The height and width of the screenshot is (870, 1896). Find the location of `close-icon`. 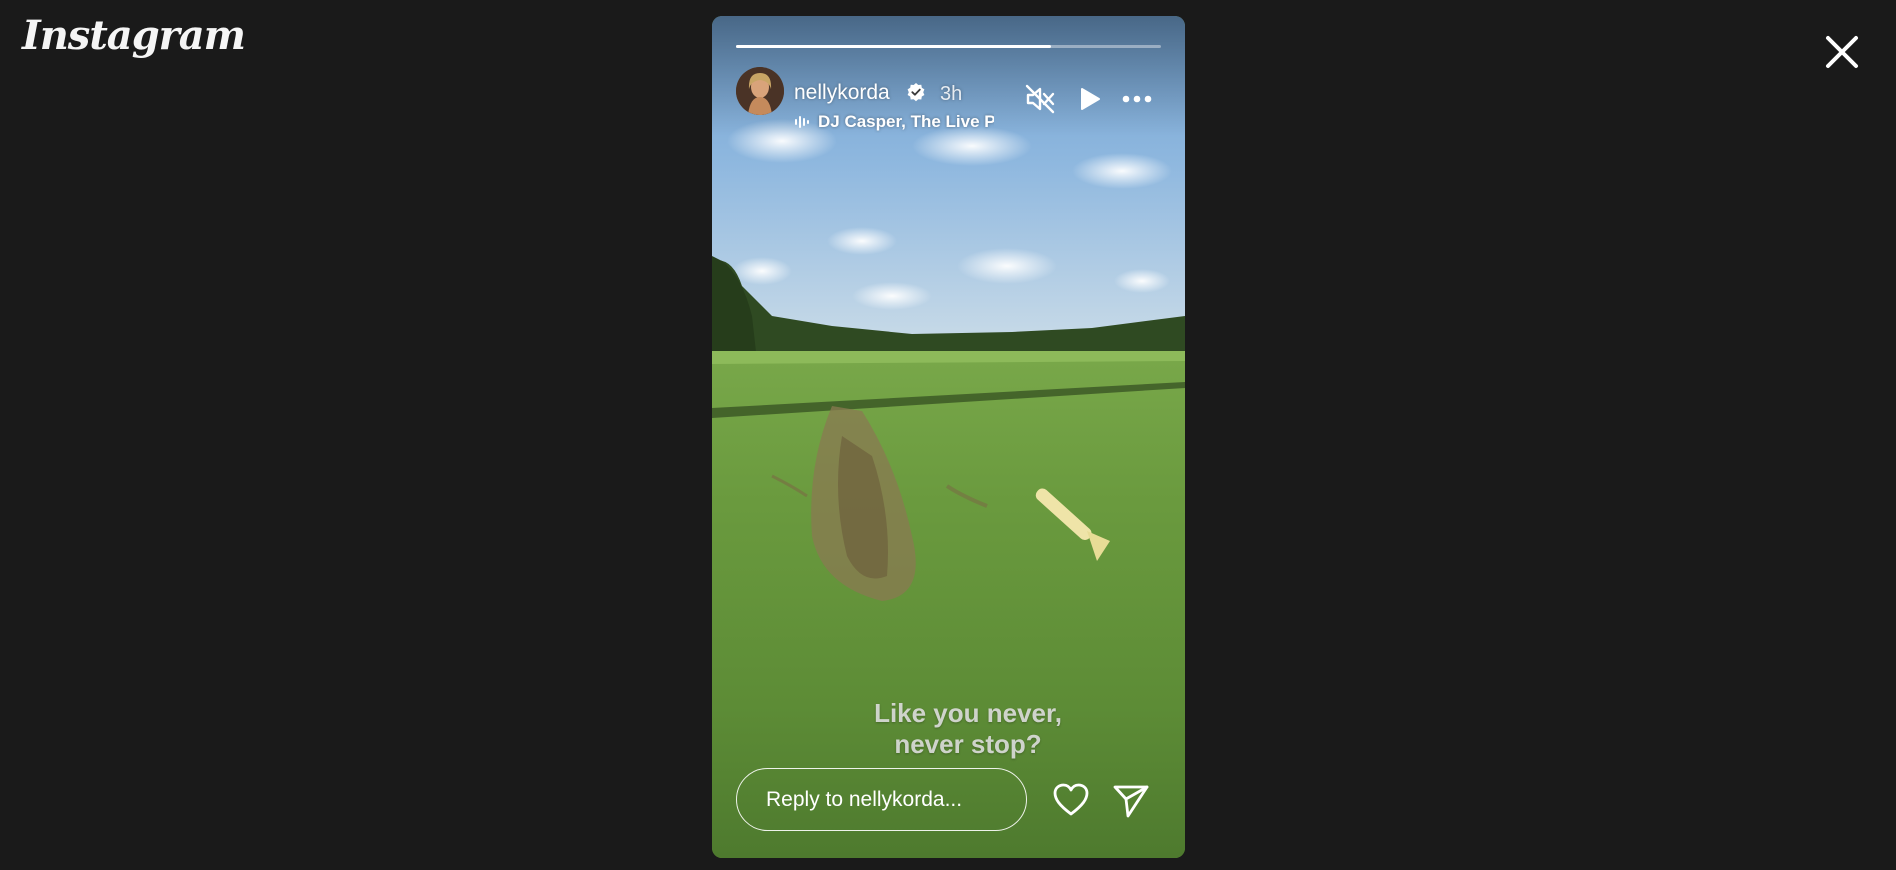

close-icon is located at coordinates (1842, 52).